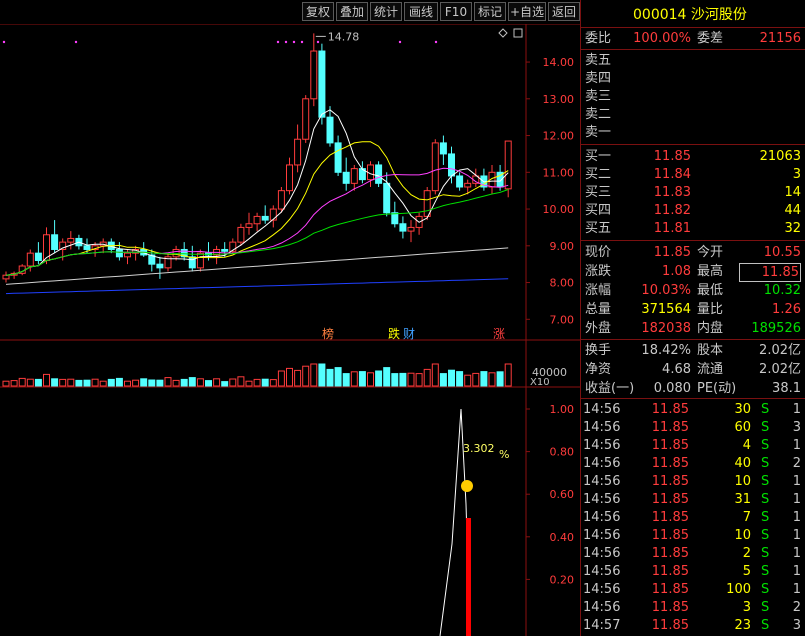  I want to click on tick-volume: 3, so click(746, 607).